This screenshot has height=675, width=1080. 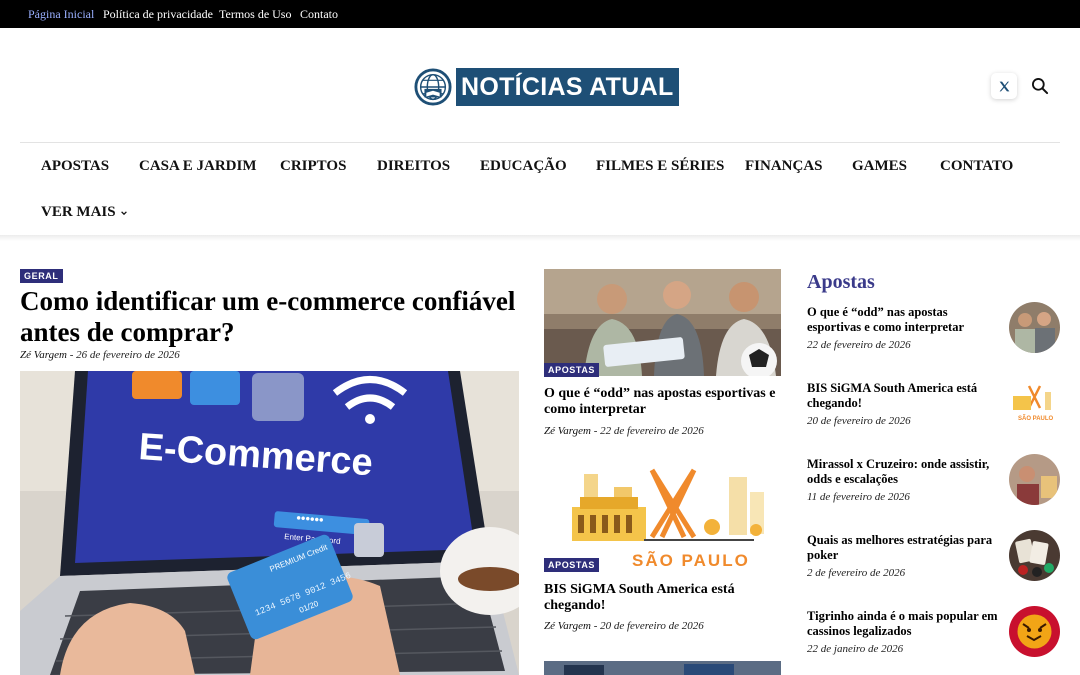 I want to click on middle-article-1-image, so click(x=662, y=322).